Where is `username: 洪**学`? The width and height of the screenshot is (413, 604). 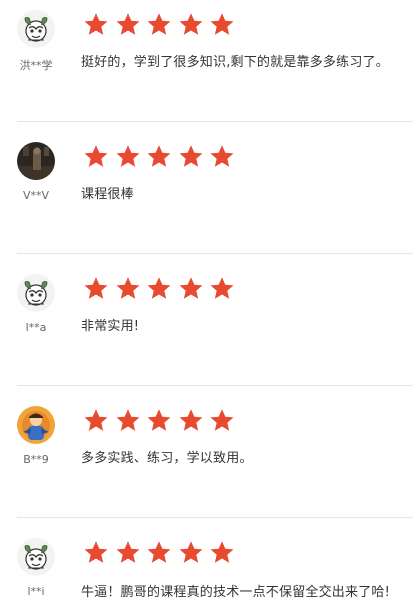 username: 洪**学 is located at coordinates (36, 65).